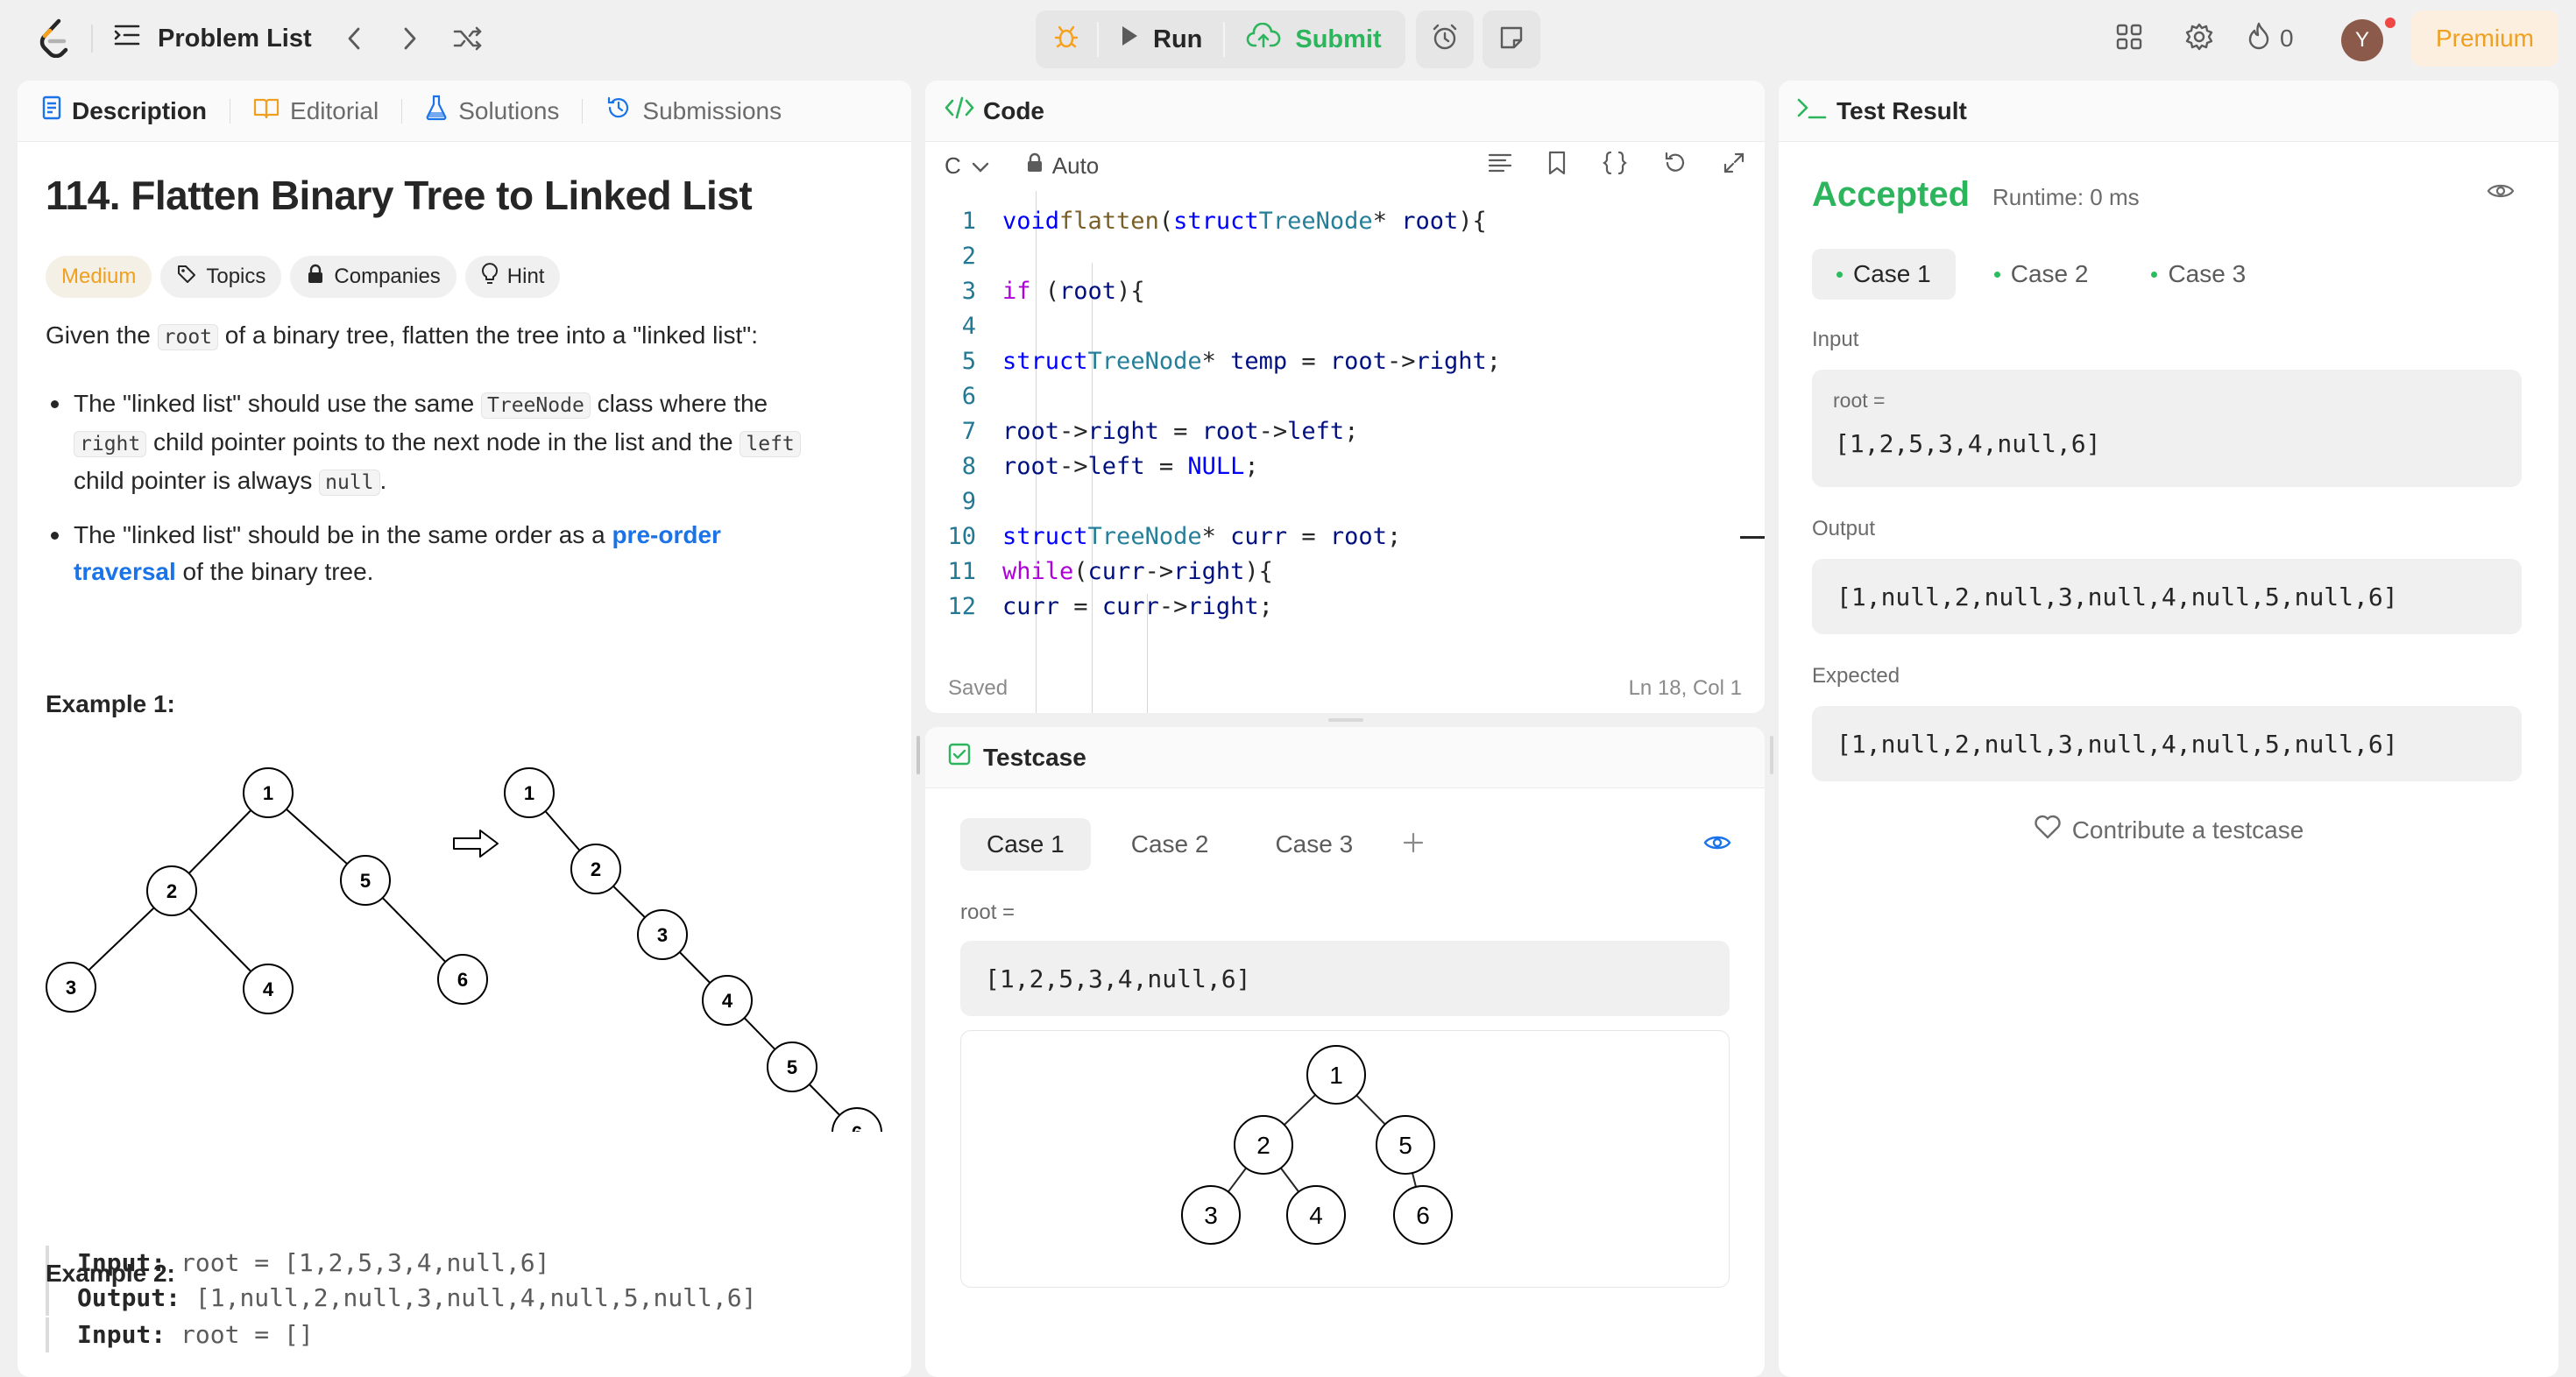 The height and width of the screenshot is (1377, 2576). What do you see at coordinates (712, 110) in the screenshot?
I see `tab-label: Submissions` at bounding box center [712, 110].